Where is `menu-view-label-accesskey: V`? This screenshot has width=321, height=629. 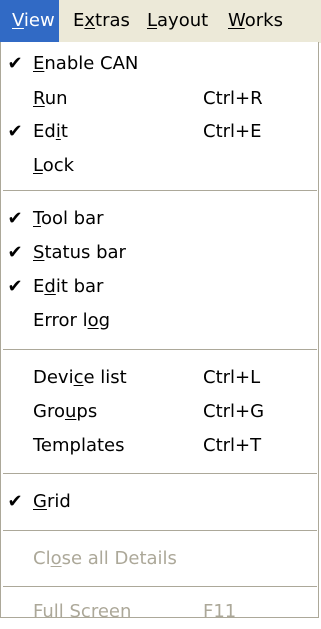 menu-view-label-accesskey: V is located at coordinates (18, 20).